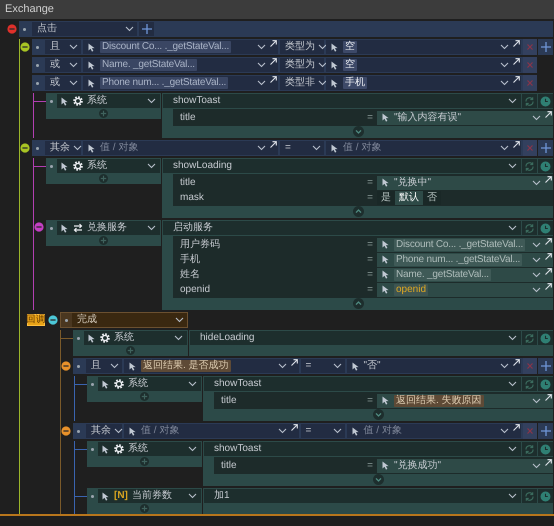 This screenshot has width=554, height=526. What do you see at coordinates (355, 338) in the screenshot?
I see `method-select: hideLoading` at bounding box center [355, 338].